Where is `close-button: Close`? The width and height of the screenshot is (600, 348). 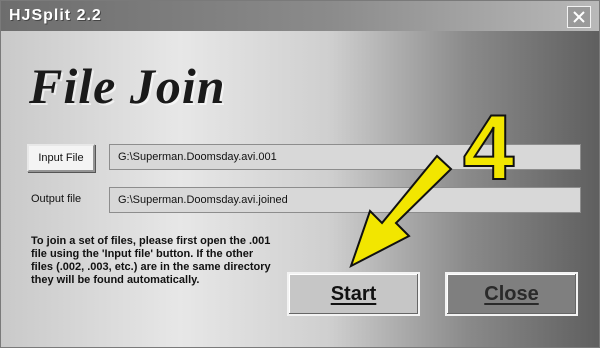 close-button: Close is located at coordinates (511, 294).